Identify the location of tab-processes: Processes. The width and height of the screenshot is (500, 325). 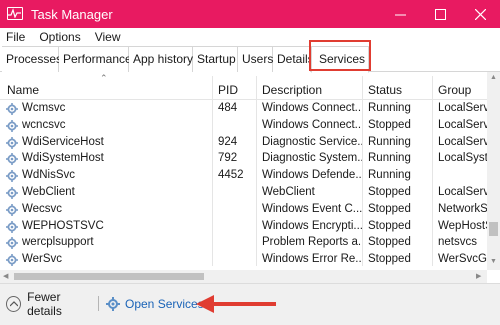
(32, 59).